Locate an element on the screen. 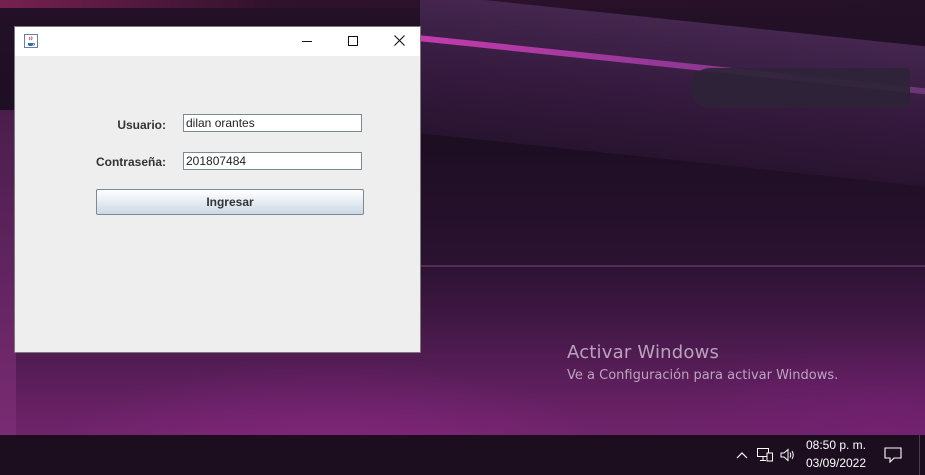 The height and width of the screenshot is (475, 925). password-label: Contraseña: is located at coordinates (130, 162).